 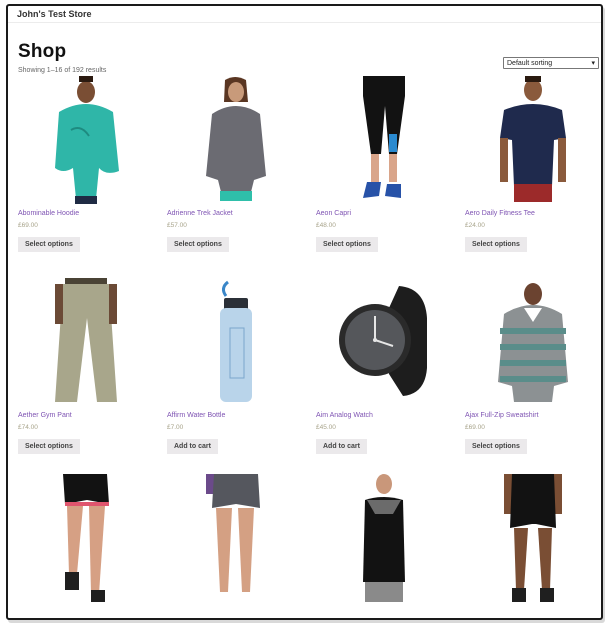 I want to click on product-card: Aim Analog Watch £45.00 Add to cart, so click(x=383, y=366).